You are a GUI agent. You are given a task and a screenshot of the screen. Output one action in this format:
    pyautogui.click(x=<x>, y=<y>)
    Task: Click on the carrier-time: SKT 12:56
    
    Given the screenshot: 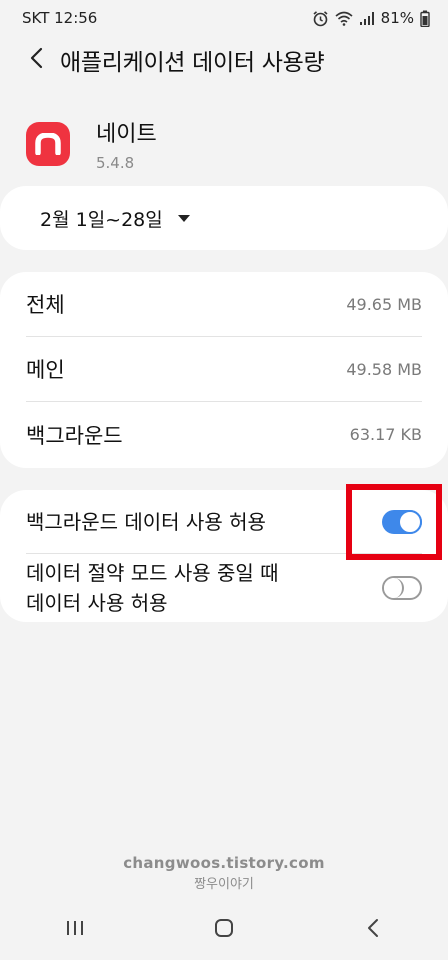 What is the action you would take?
    pyautogui.click(x=60, y=18)
    